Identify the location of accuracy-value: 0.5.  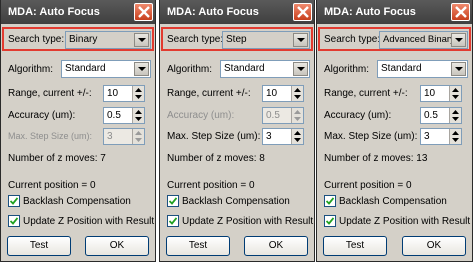
(114, 115).